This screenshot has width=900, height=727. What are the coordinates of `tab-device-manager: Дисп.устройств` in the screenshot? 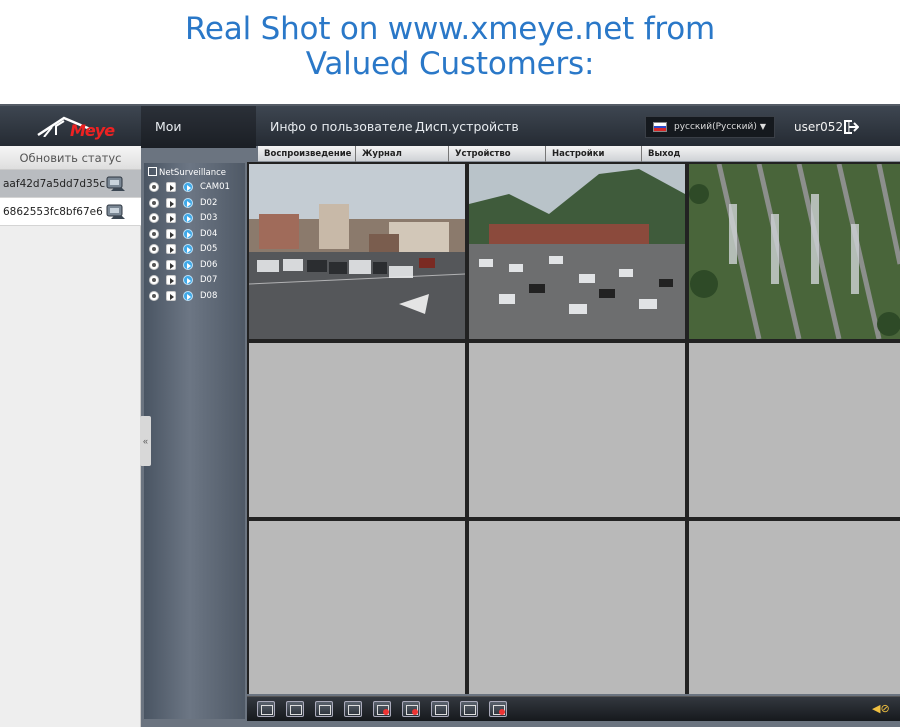 It's located at (467, 127).